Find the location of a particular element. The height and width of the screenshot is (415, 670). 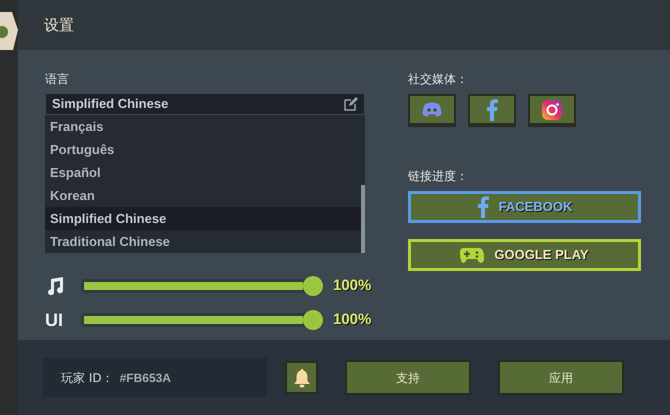

social-label: 社交媒体： is located at coordinates (438, 79).